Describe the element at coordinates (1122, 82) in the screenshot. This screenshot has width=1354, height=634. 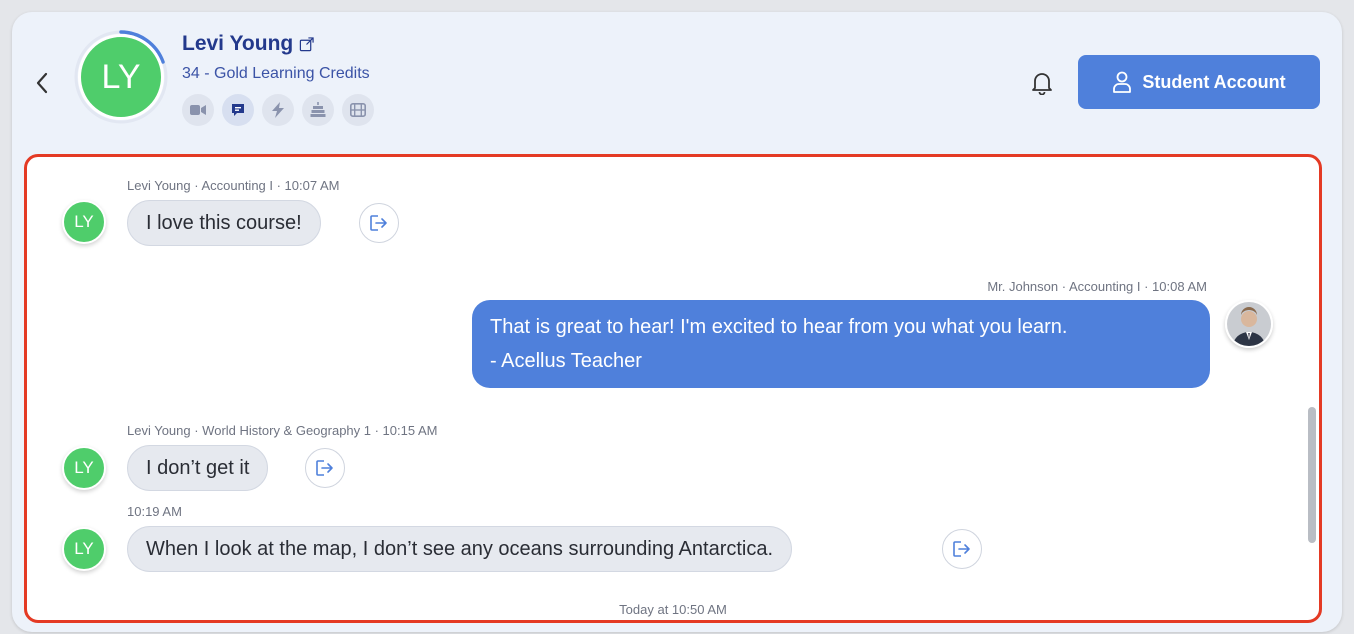
I see `user-icon` at that location.